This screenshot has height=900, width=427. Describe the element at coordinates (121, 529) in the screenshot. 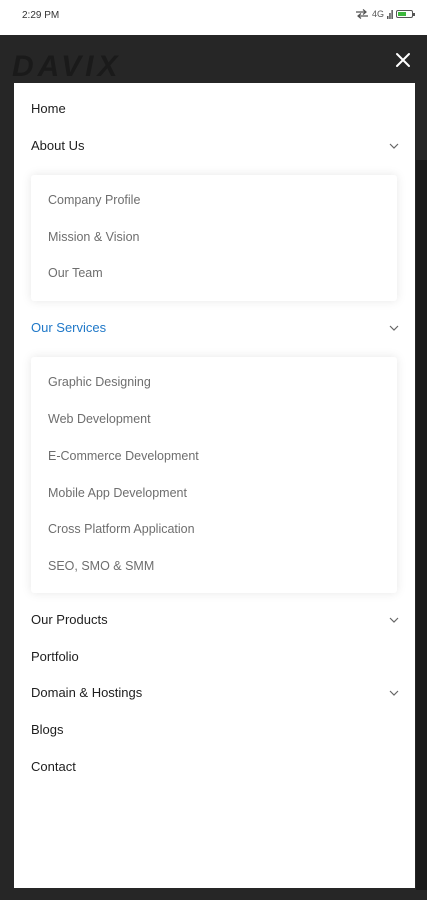

I see `submenu-item-cross-platform-application: Cross Platform Application` at that location.